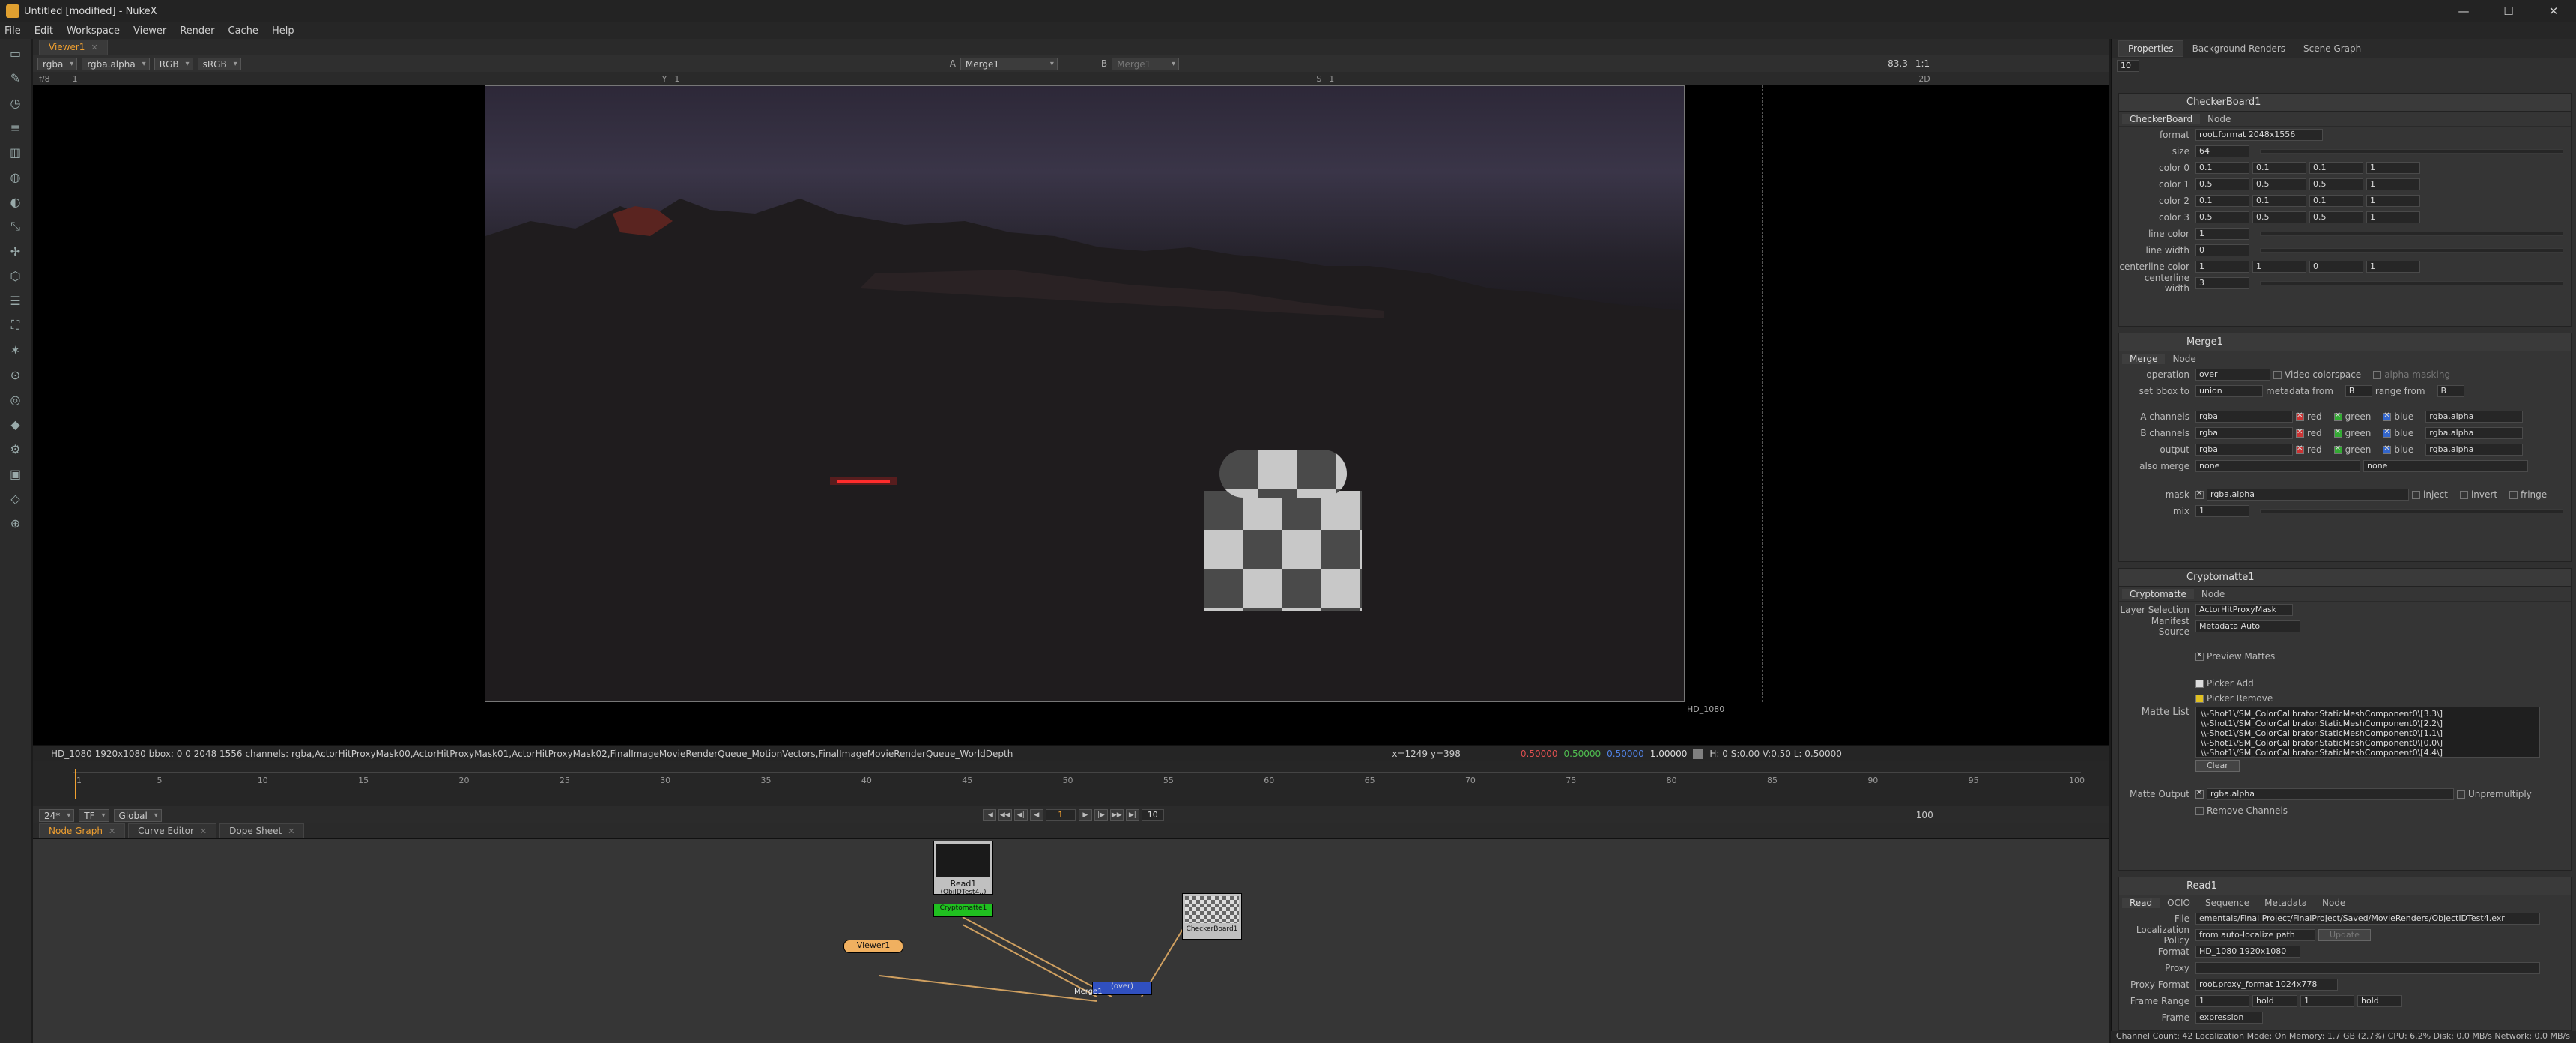 The image size is (2576, 1043). What do you see at coordinates (1036, 815) in the screenshot?
I see `play-backward-button: ◀` at bounding box center [1036, 815].